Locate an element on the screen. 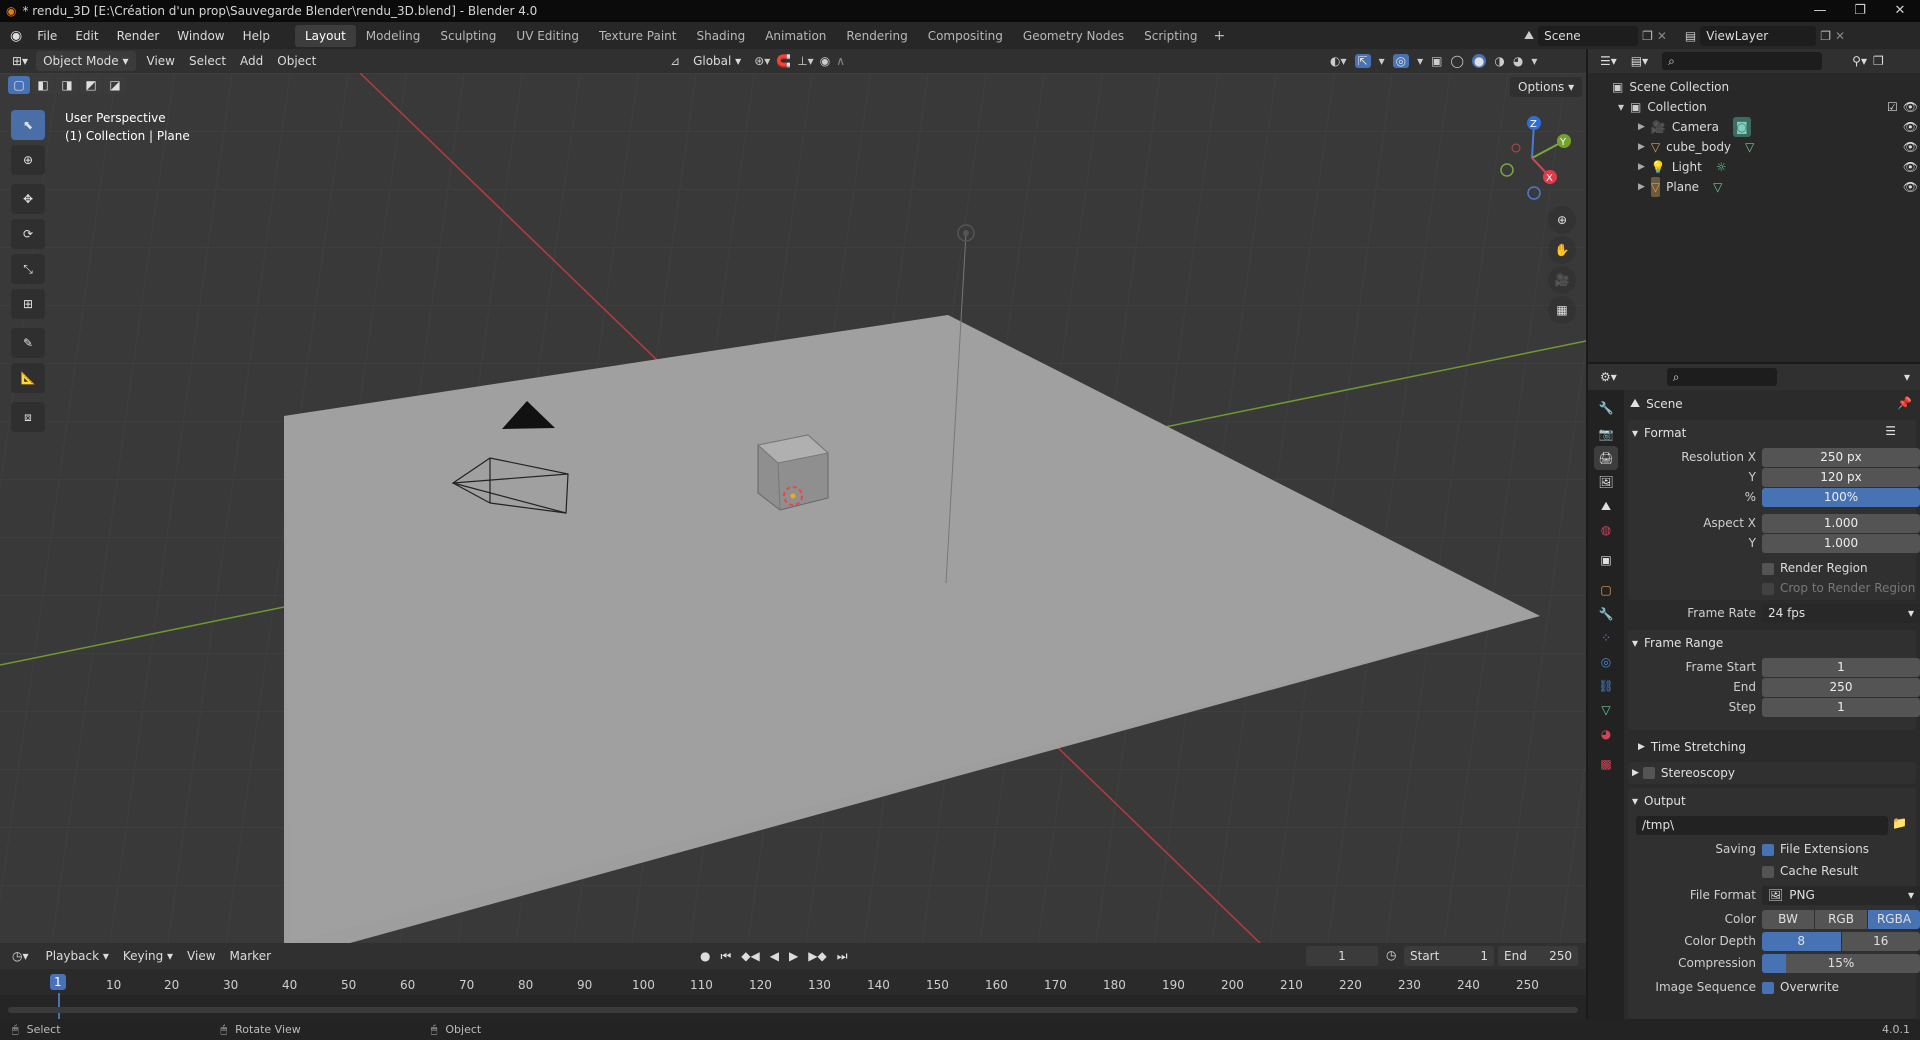 This screenshot has height=1040, width=1920. tab-modeling: Modeling is located at coordinates (393, 36).